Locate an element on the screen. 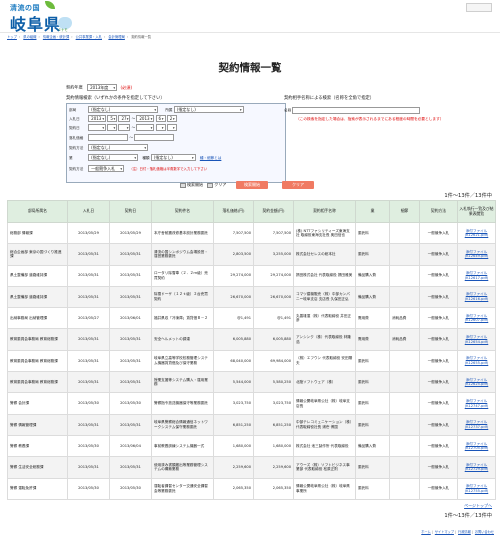 The width and height of the screenshot is (500, 540). attachment-link: 添付ファイル (K12755.pdf) is located at coordinates (477, 488).